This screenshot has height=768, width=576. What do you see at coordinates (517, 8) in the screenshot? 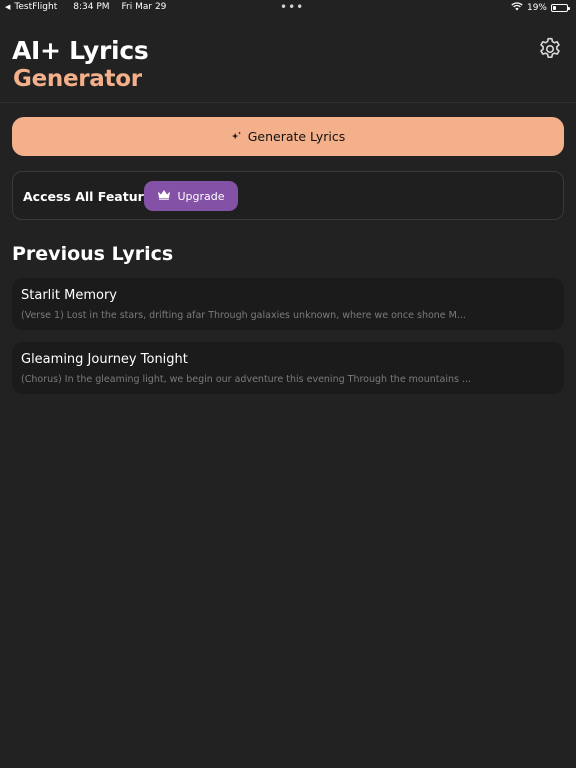
I see `wifi-icon` at bounding box center [517, 8].